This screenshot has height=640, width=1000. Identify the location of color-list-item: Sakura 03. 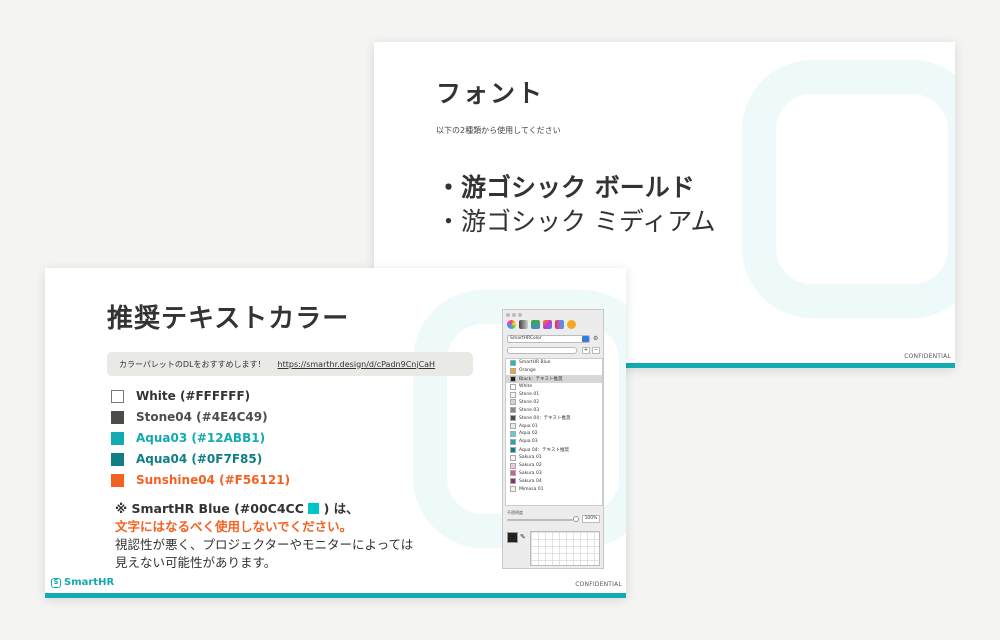
(554, 473).